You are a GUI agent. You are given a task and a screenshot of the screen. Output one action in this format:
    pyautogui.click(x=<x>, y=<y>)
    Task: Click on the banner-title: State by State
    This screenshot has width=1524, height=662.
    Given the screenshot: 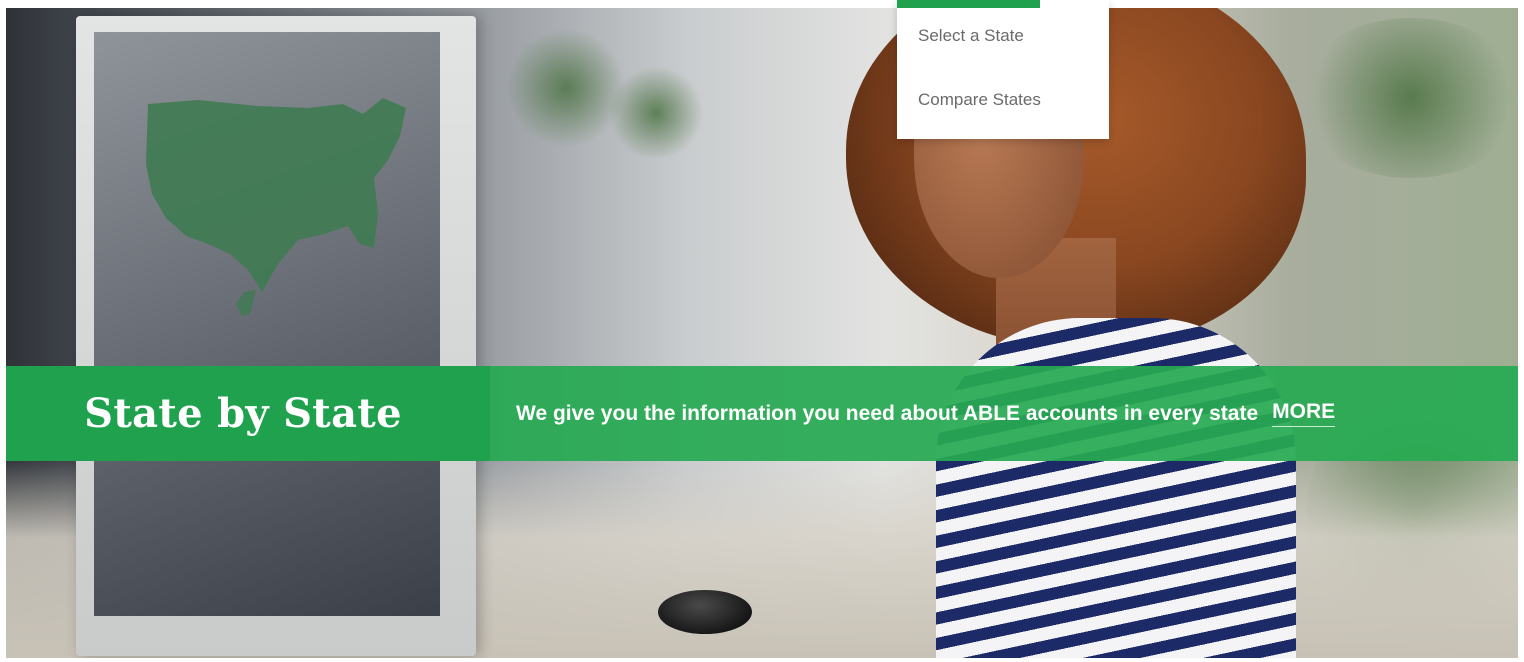 What is the action you would take?
    pyautogui.click(x=243, y=413)
    